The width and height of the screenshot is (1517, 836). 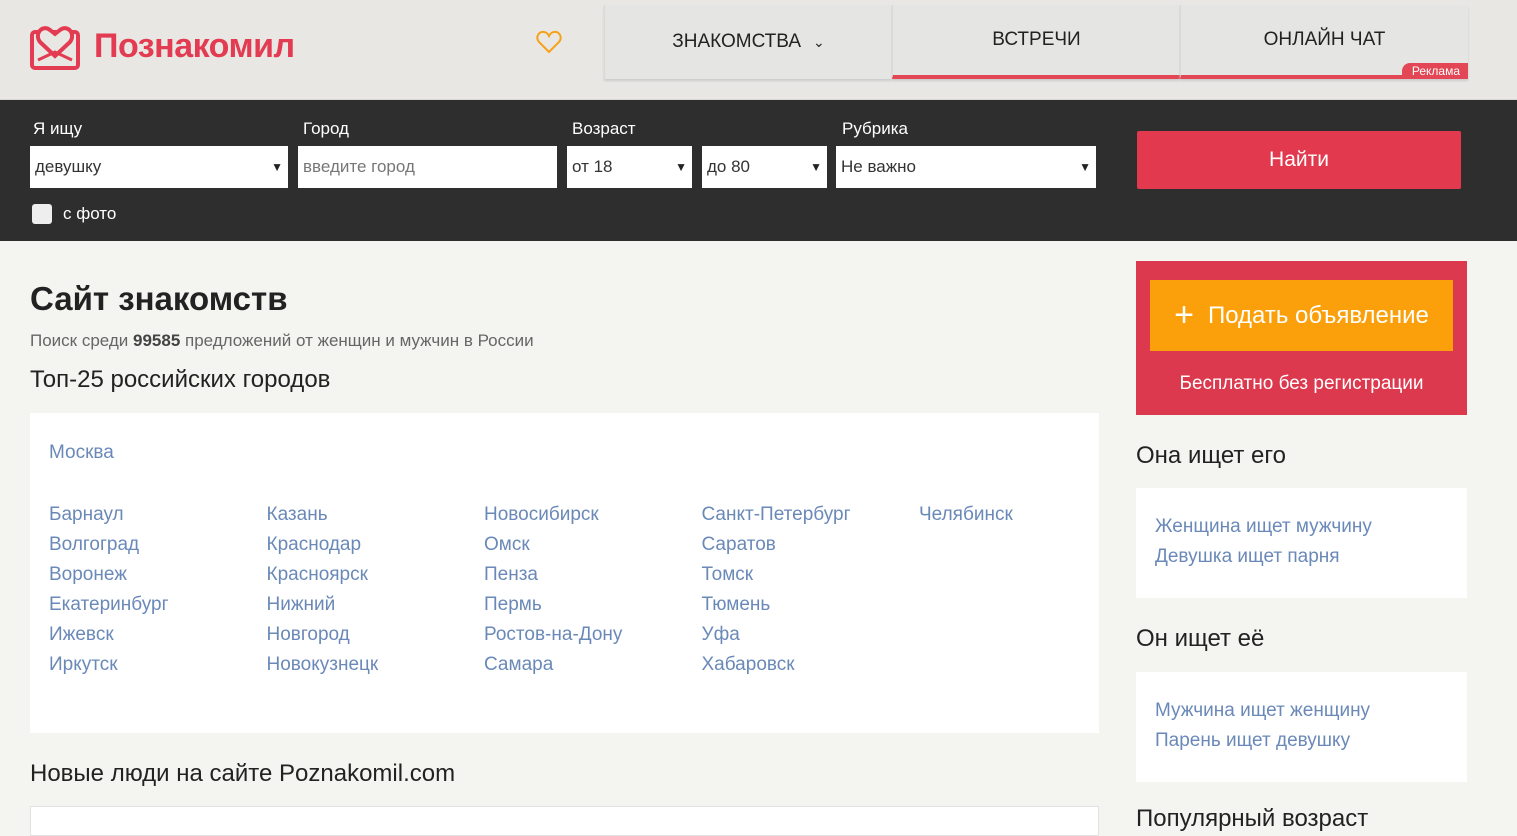 I want to click on rubric-value: Не важно, so click(x=878, y=166).